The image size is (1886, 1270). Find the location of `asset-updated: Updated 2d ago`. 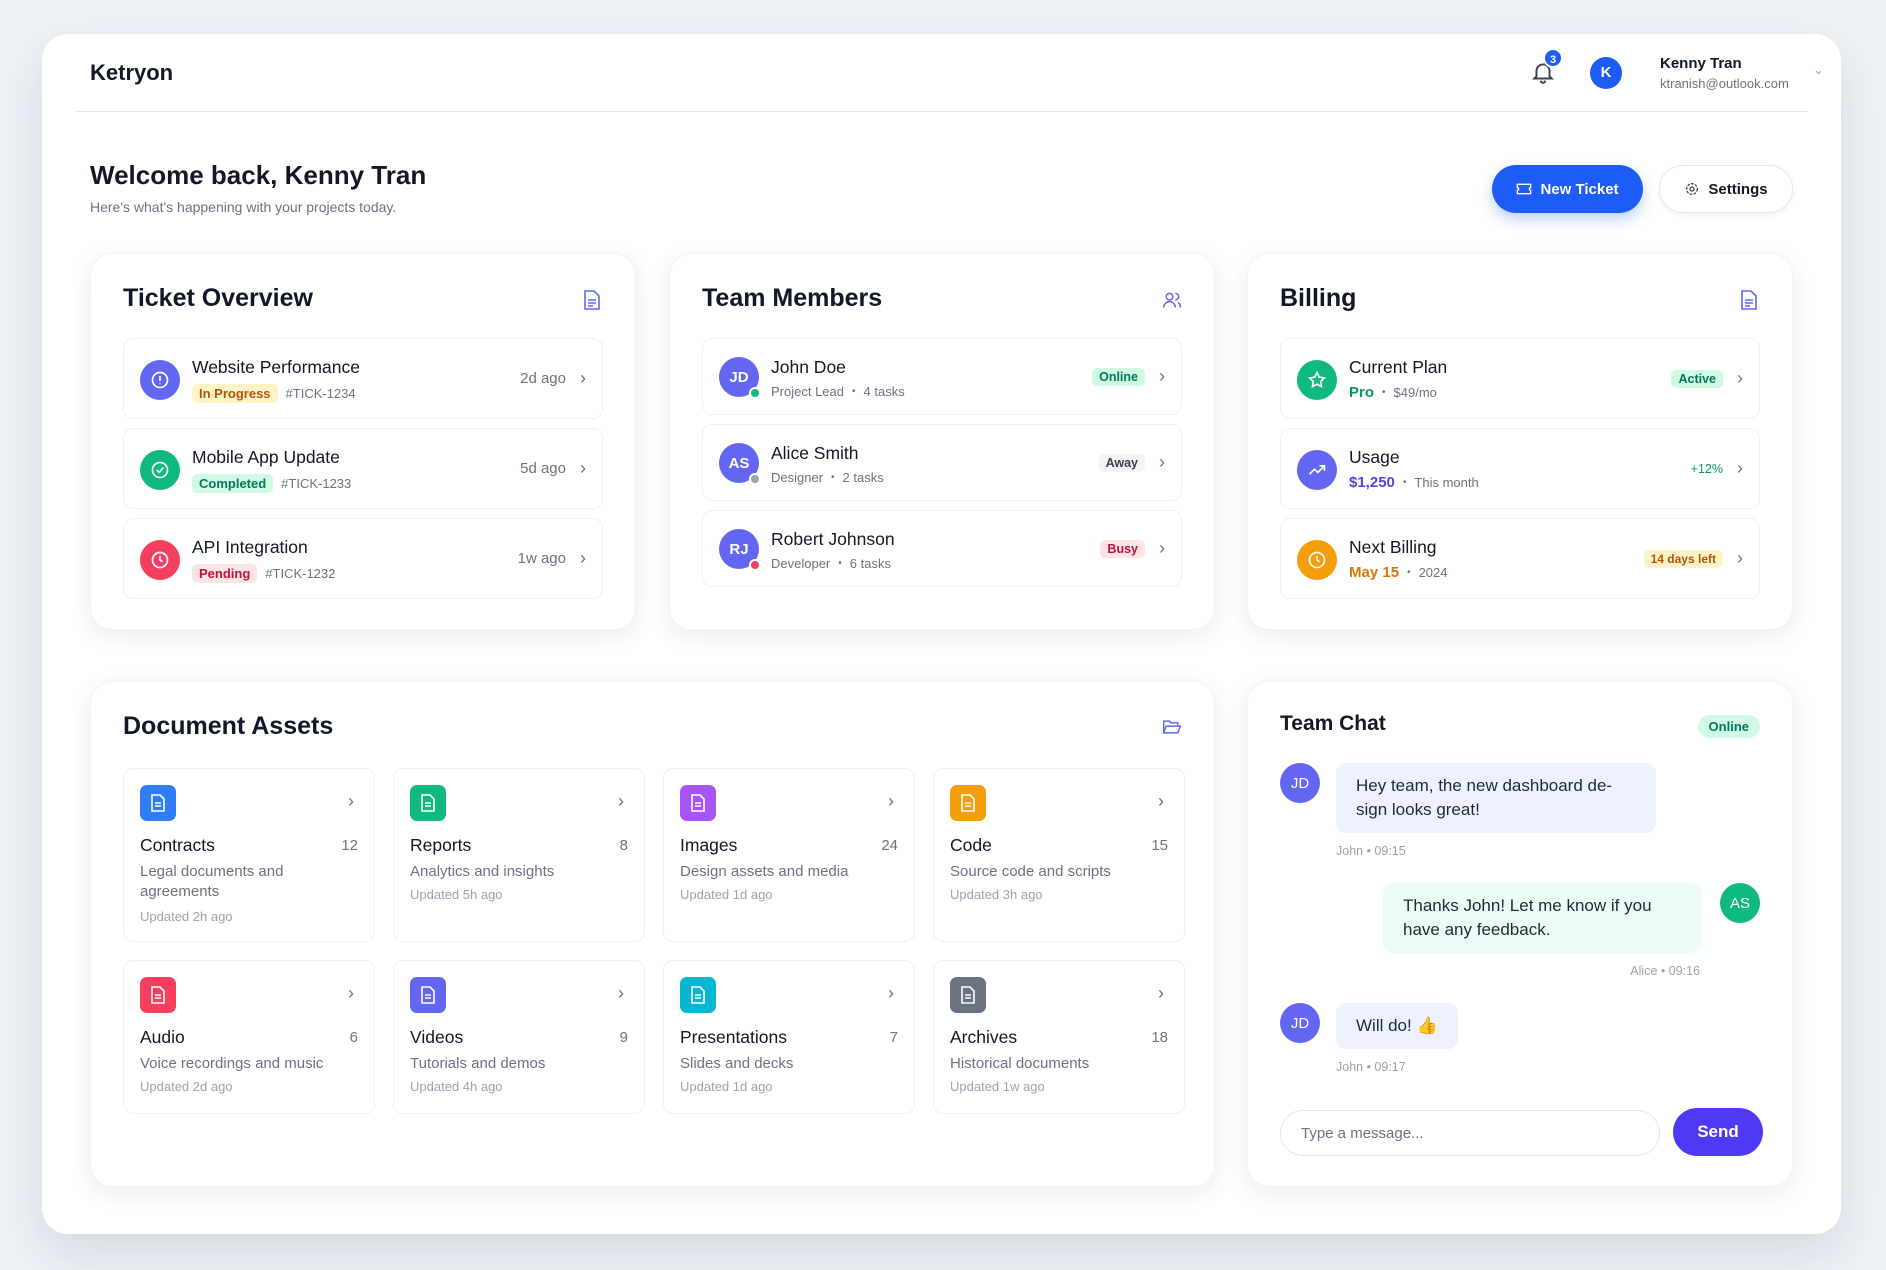

asset-updated: Updated 2d ago is located at coordinates (186, 1086).